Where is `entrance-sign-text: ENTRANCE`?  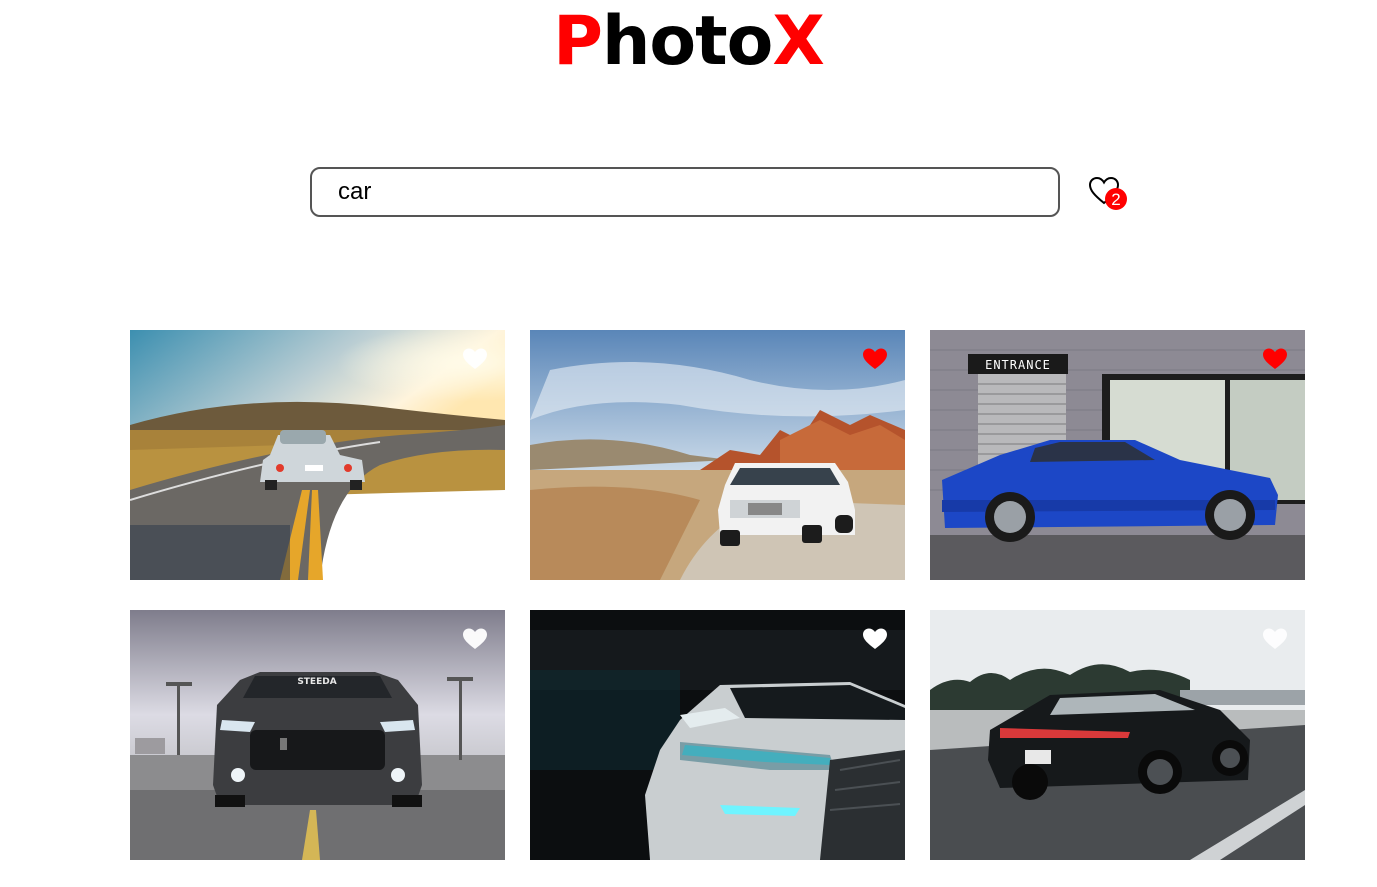
entrance-sign-text: ENTRANCE is located at coordinates (1018, 365).